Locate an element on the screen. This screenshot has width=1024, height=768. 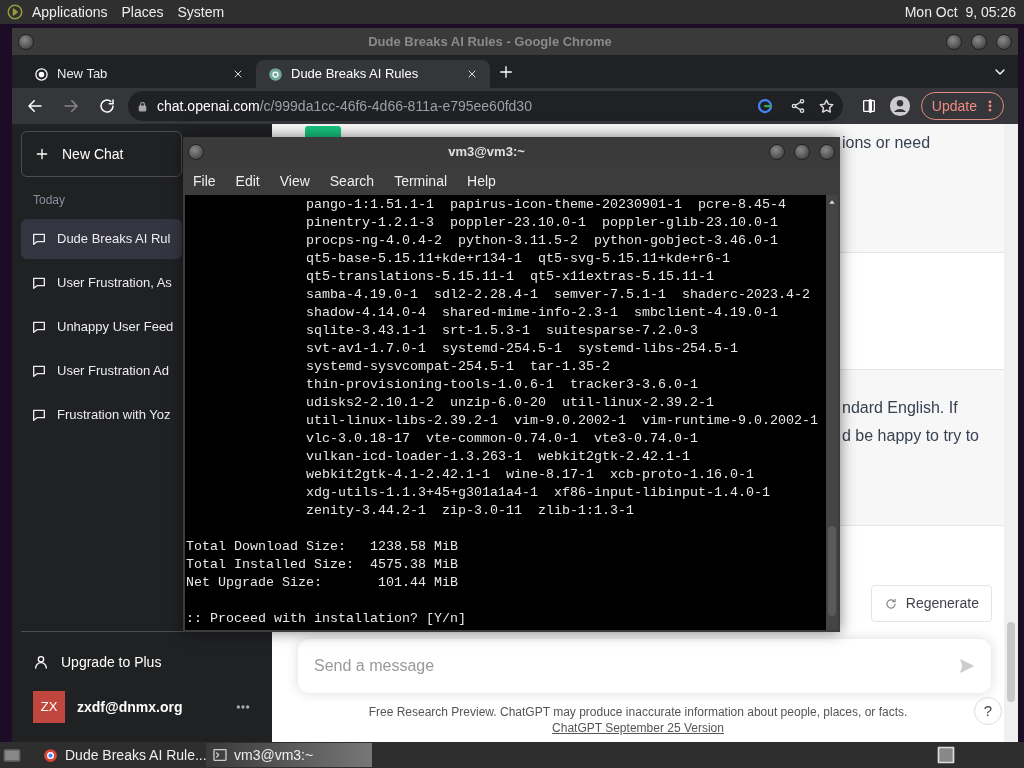
openai-icon is located at coordinates (275, 74).